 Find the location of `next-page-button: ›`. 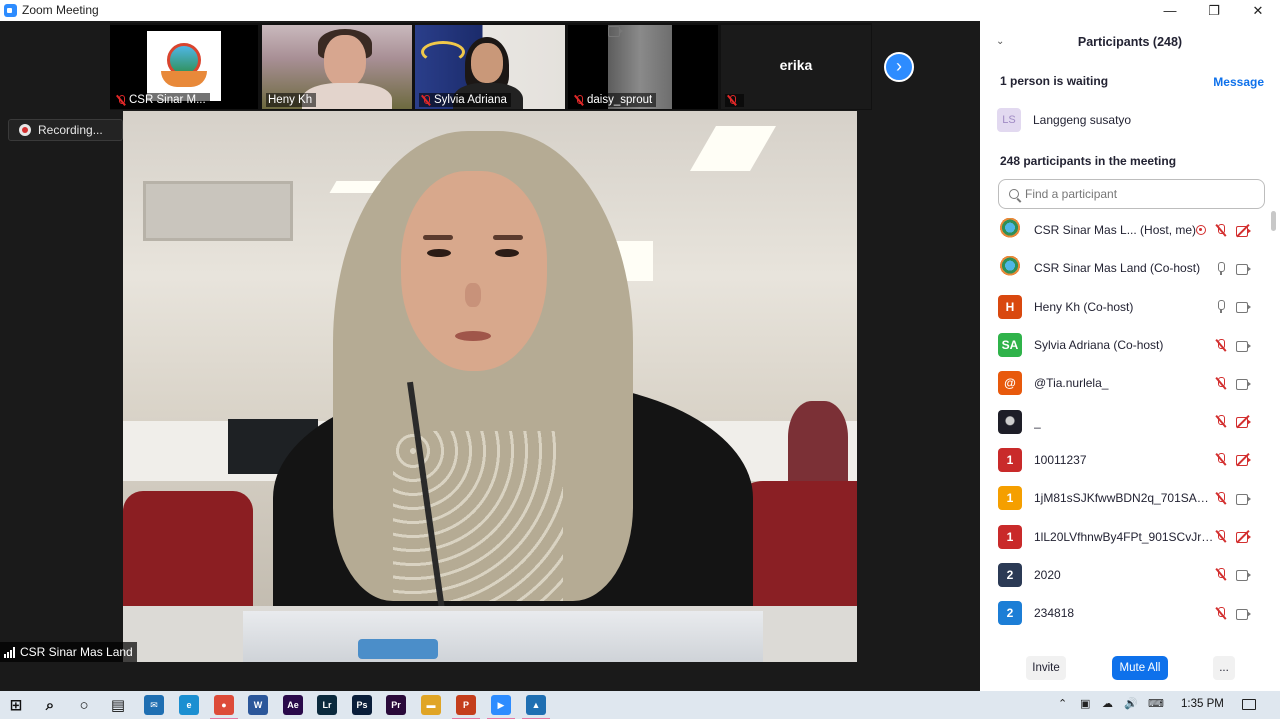

next-page-button: › is located at coordinates (899, 67).